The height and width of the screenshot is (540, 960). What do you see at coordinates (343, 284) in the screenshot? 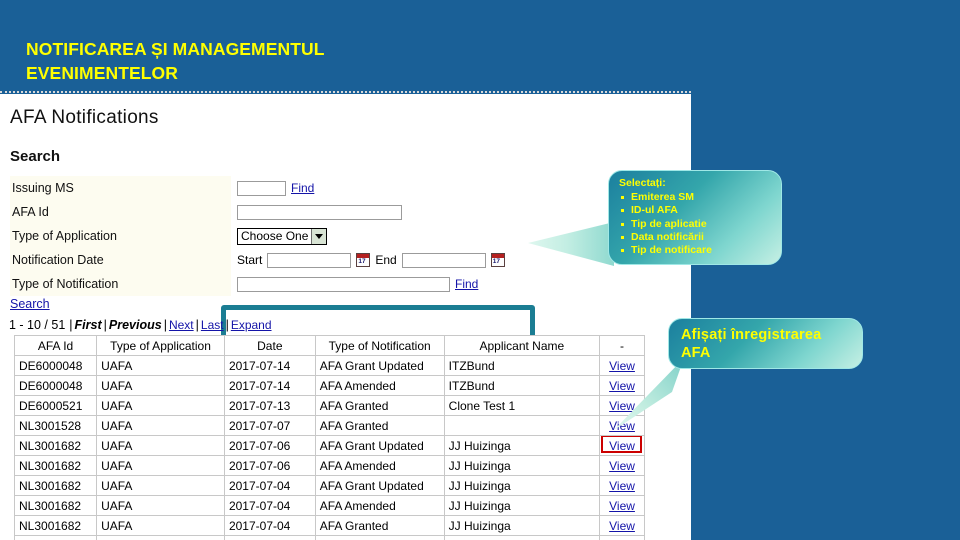
I see `type-of-notification-input` at bounding box center [343, 284].